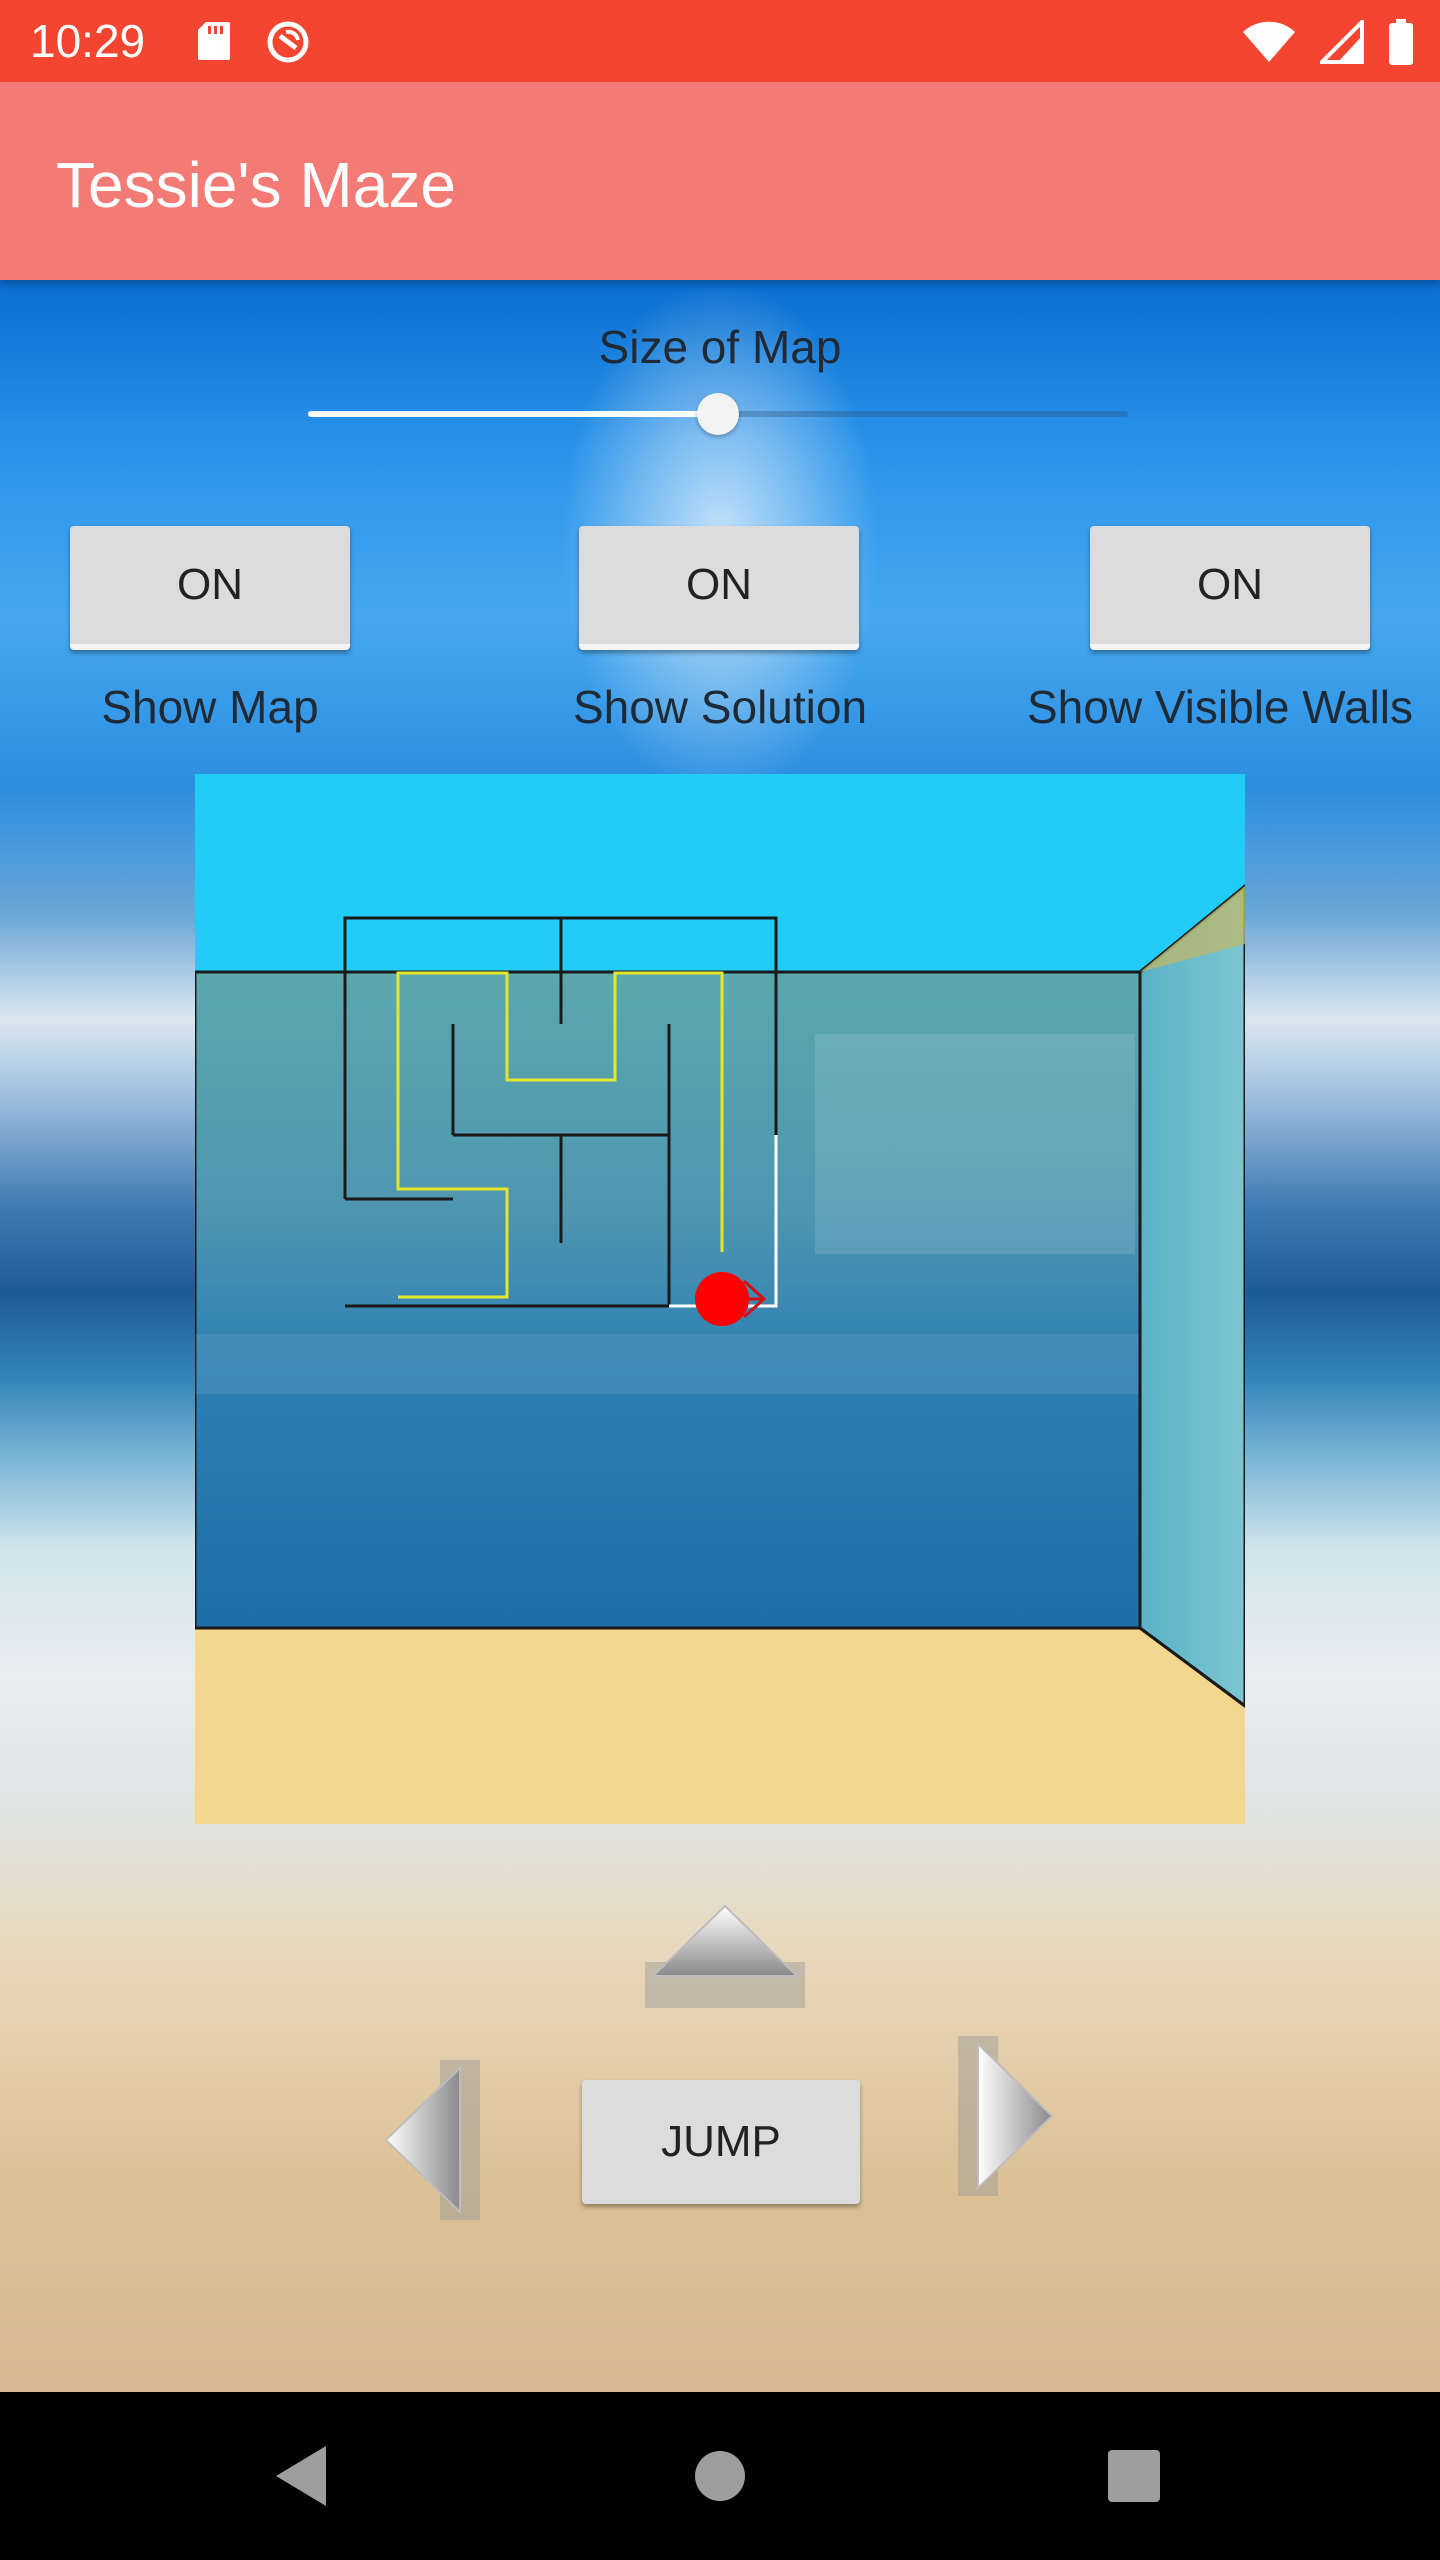 Image resolution: width=1440 pixels, height=2560 pixels. I want to click on map-size-slider, so click(718, 414).